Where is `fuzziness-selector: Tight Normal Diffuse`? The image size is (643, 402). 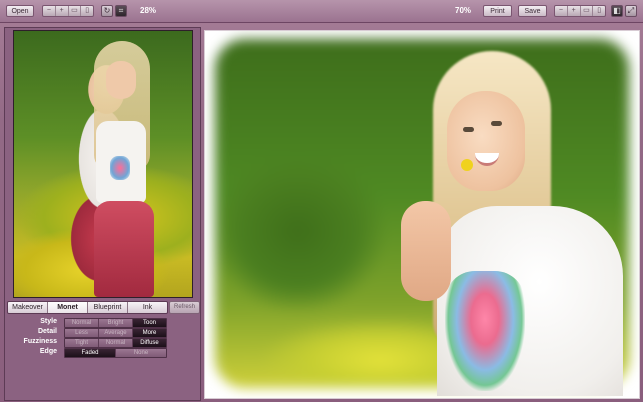 fuzziness-selector: Tight Normal Diffuse is located at coordinates (115, 343).